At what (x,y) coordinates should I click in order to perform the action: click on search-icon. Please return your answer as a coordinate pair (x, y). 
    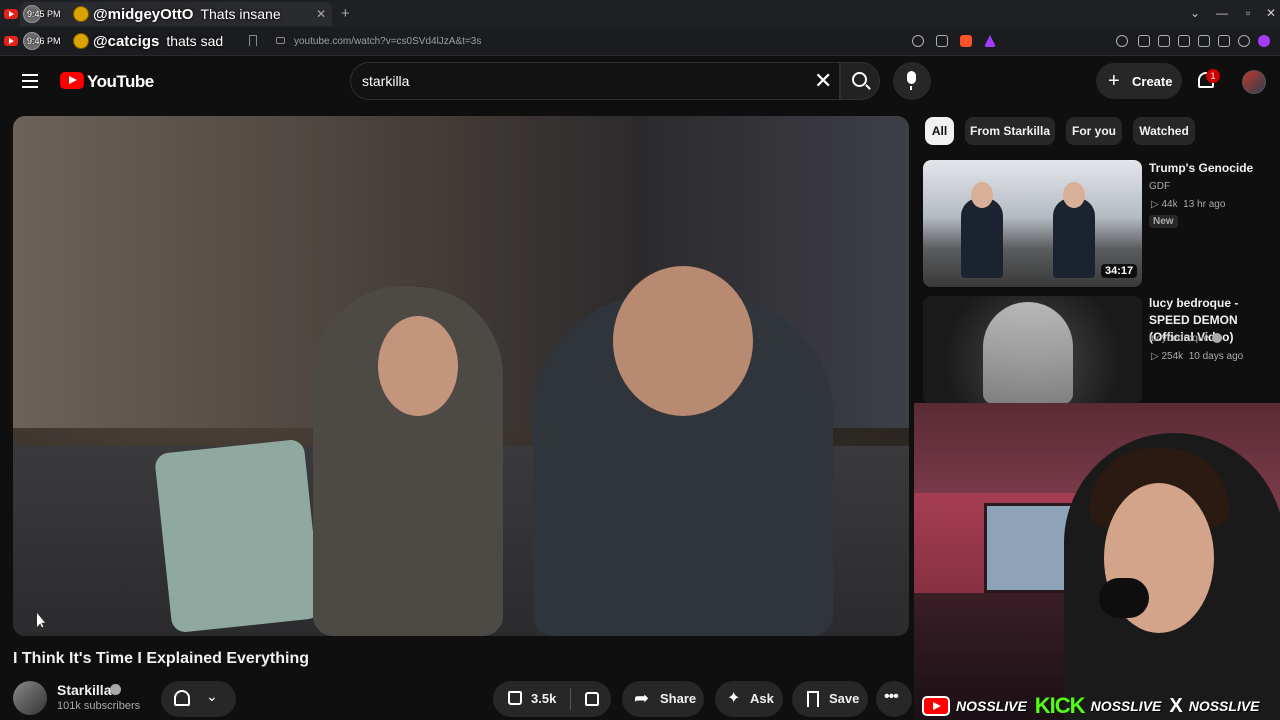
    Looking at the image, I should click on (859, 79).